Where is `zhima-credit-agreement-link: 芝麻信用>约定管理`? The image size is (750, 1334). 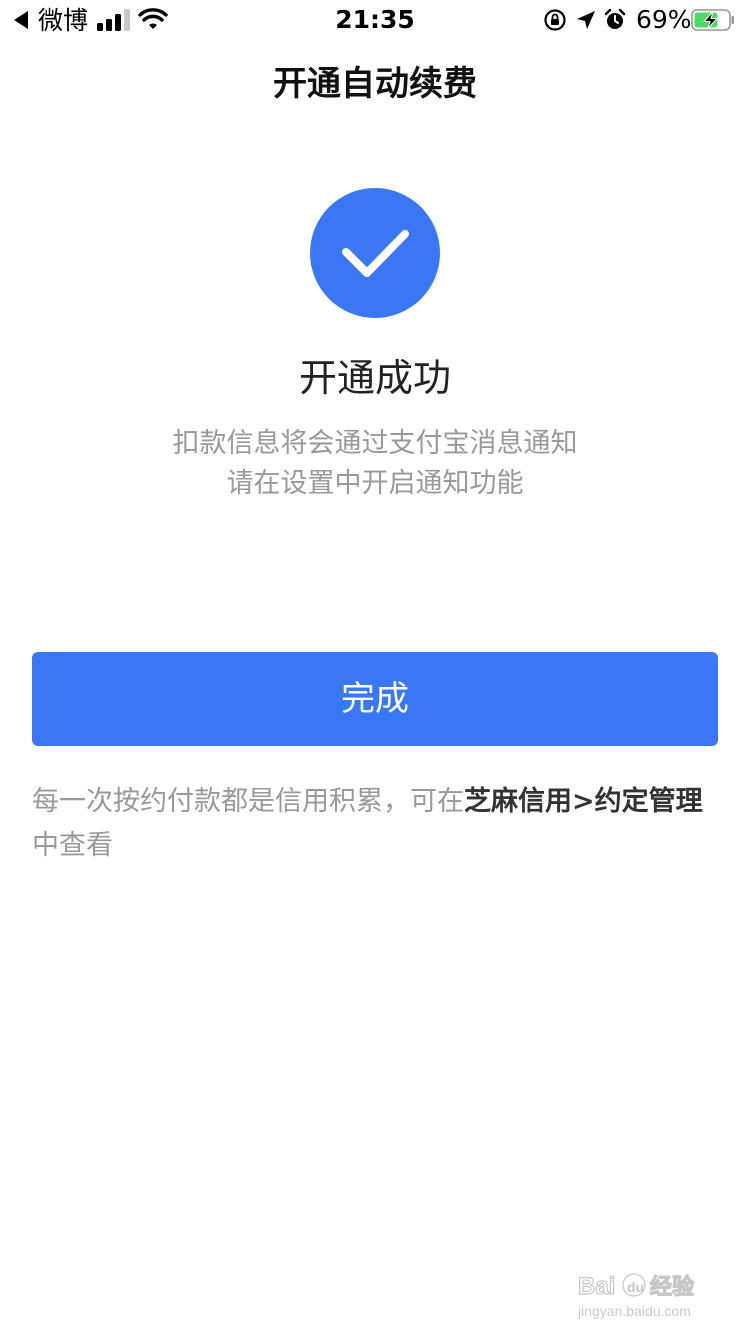
zhima-credit-agreement-link: 芝麻信用>约定管理 is located at coordinates (583, 801).